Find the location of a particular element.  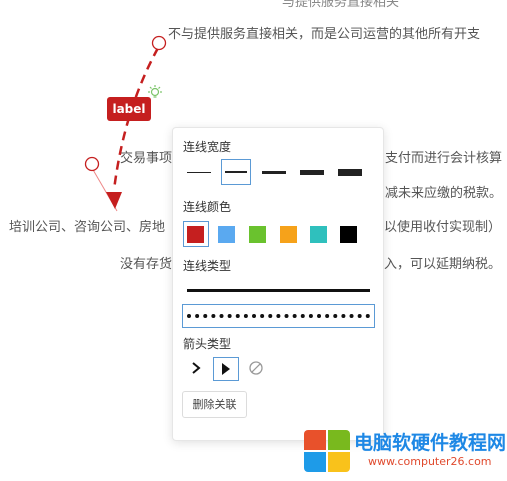

arrow-type-open is located at coordinates (196, 369).